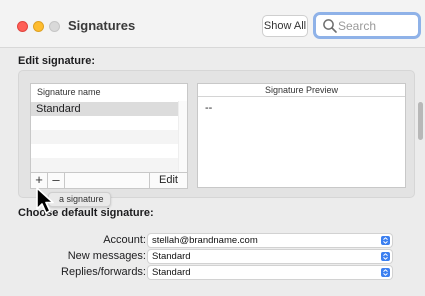 The width and height of the screenshot is (425, 296). Describe the element at coordinates (102, 25) in the screenshot. I see `window-title: Signatures` at that location.